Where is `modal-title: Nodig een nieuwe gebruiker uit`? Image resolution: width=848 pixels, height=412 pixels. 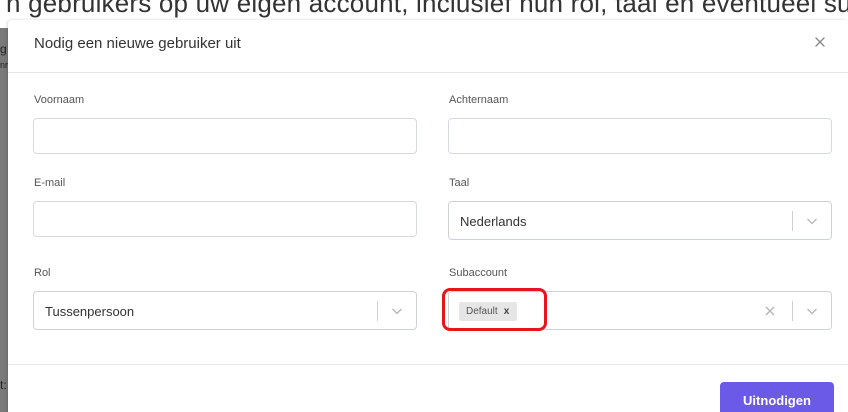 modal-title: Nodig een nieuwe gebruiker uit is located at coordinates (137, 43).